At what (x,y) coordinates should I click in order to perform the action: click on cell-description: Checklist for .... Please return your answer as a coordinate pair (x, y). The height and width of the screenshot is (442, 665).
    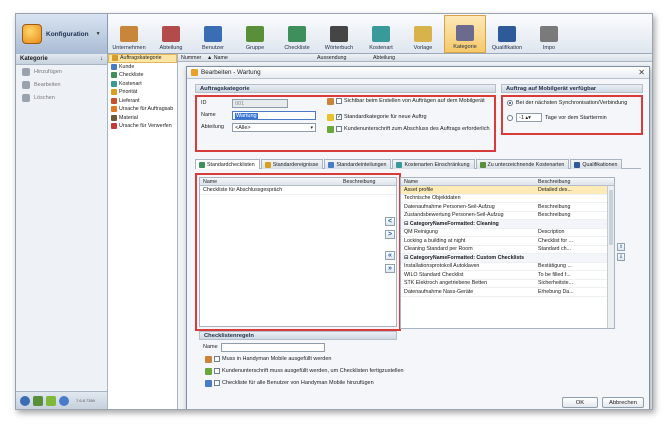
    Looking at the image, I should click on (556, 240).